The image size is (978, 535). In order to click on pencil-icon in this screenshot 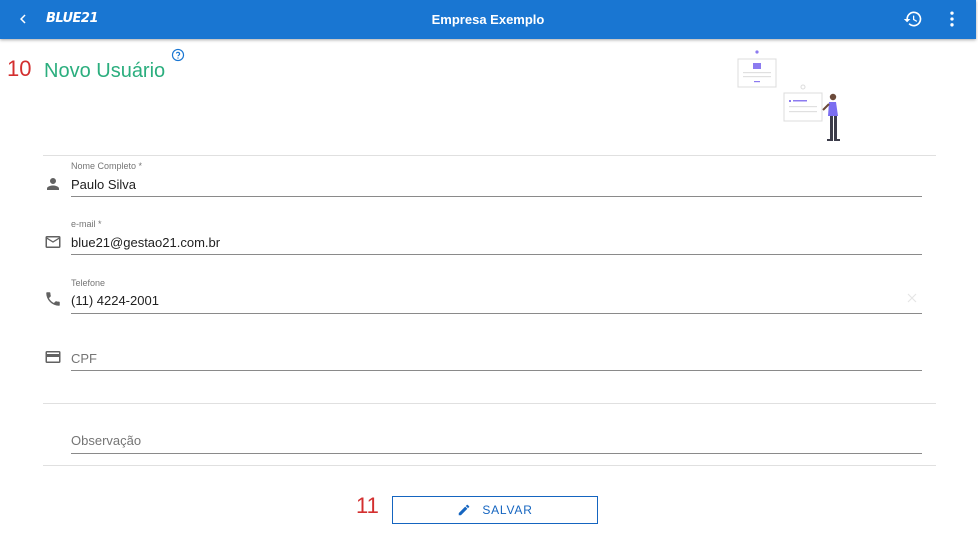, I will do `click(464, 510)`.